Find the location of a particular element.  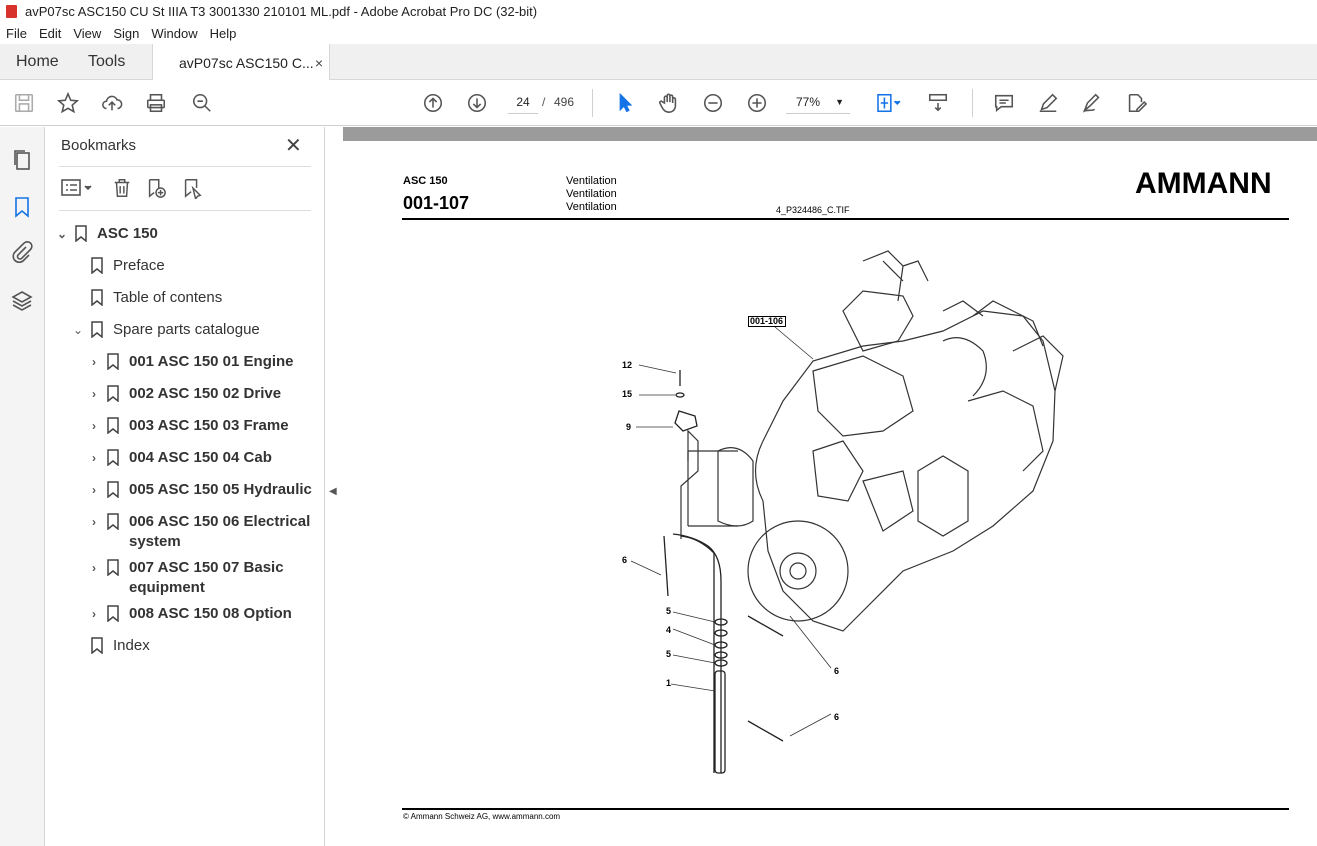

zoom-search-icon is located at coordinates (202, 103).